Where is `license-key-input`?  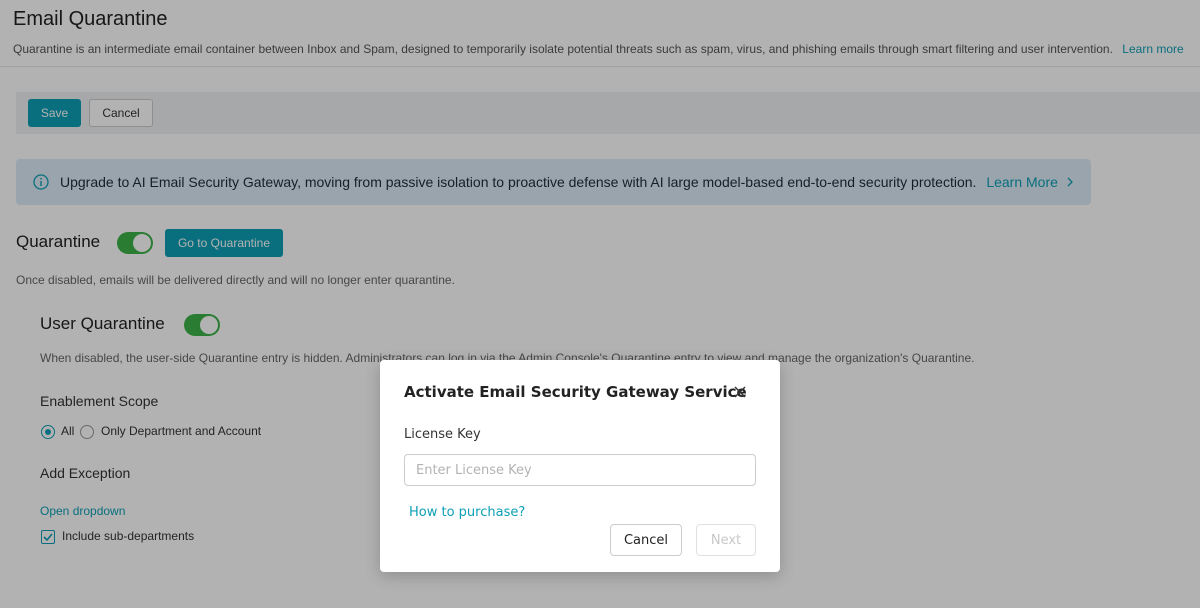 license-key-input is located at coordinates (580, 470).